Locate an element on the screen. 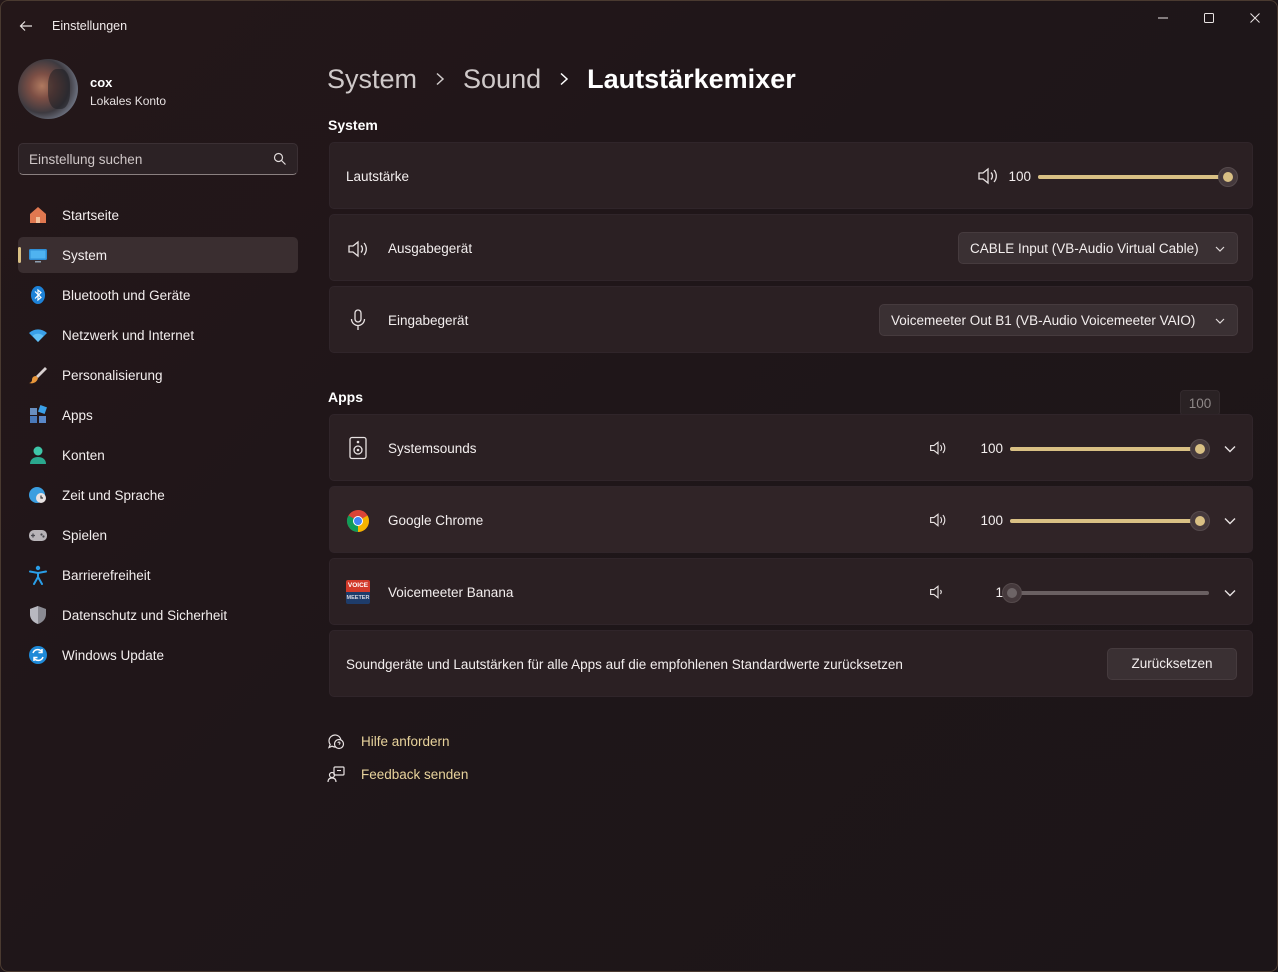 This screenshot has height=972, width=1278. sidebar-item-label: Startseite is located at coordinates (91, 215).